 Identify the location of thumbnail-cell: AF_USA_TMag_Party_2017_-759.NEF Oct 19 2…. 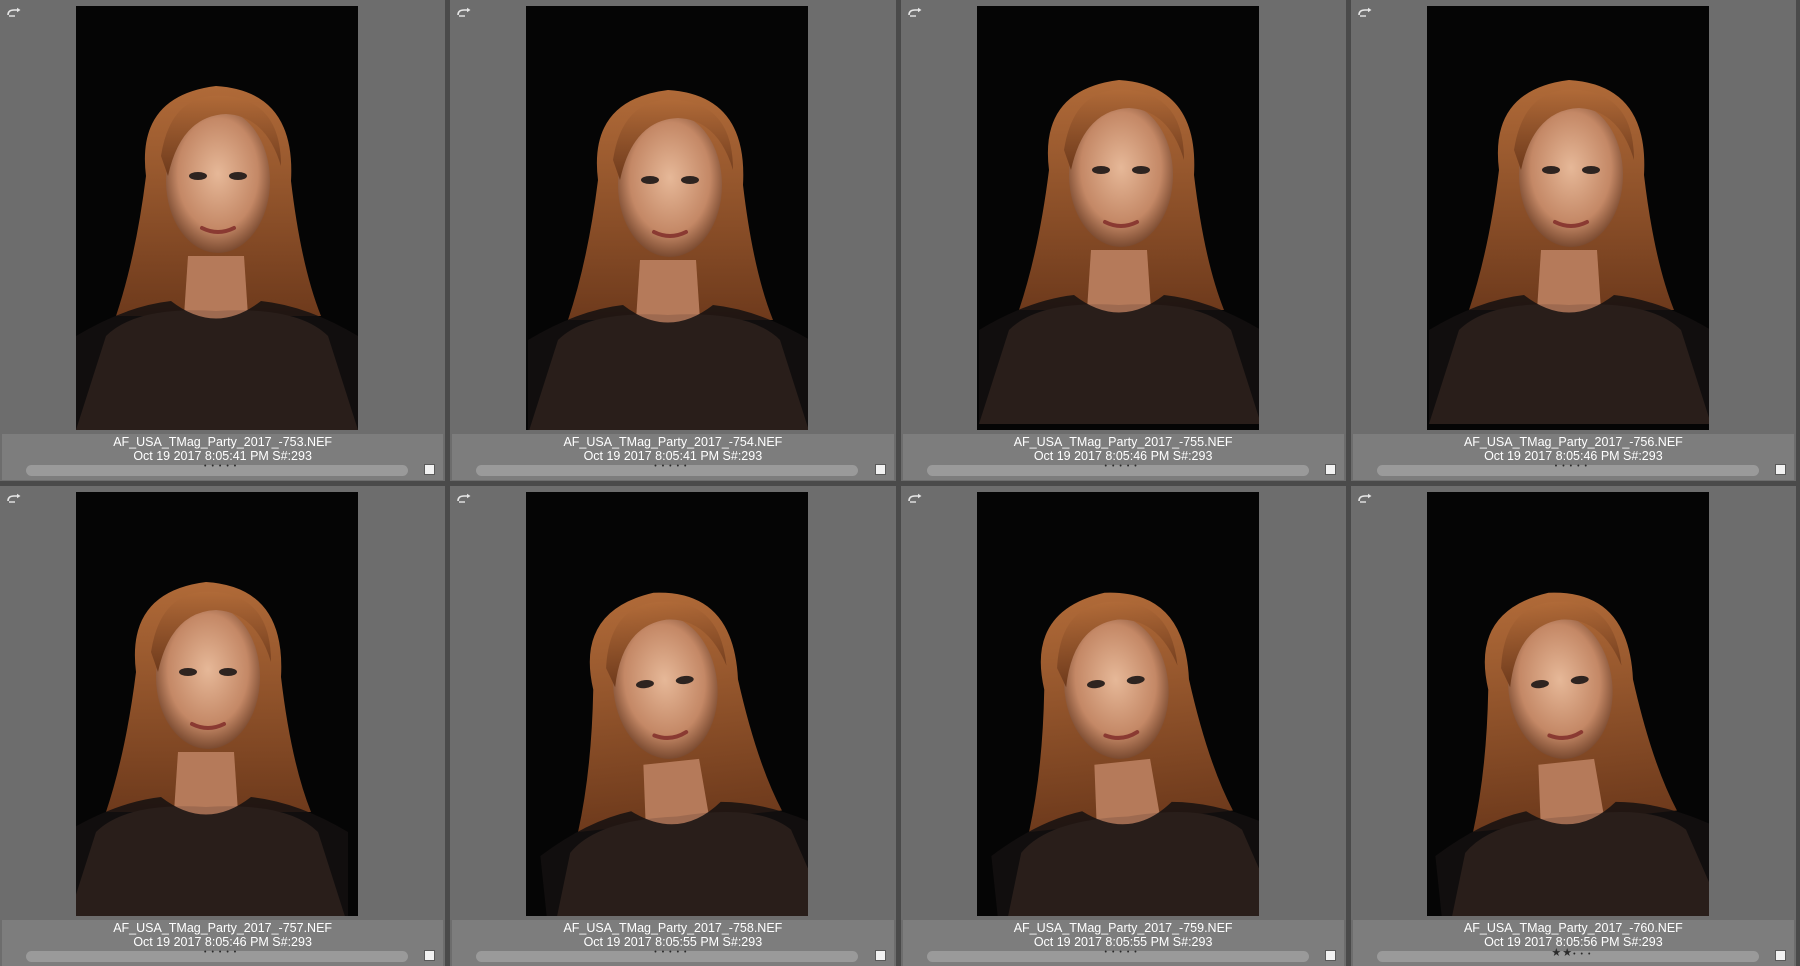
(1123, 725).